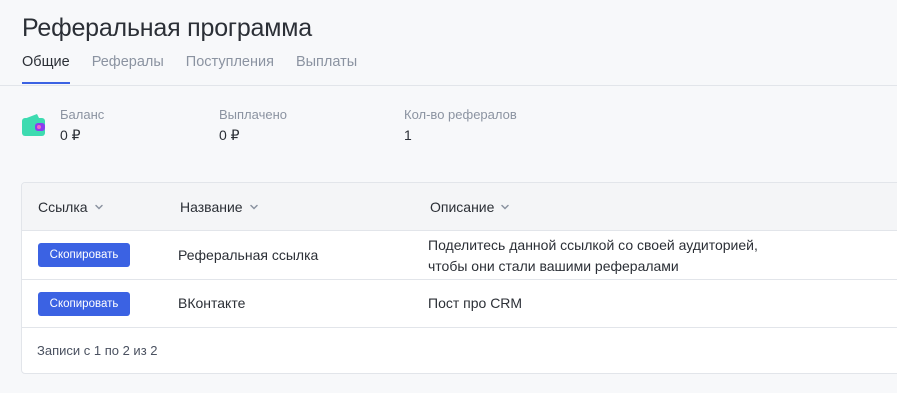  I want to click on stat-balance-value: 0 ₽, so click(70, 135).